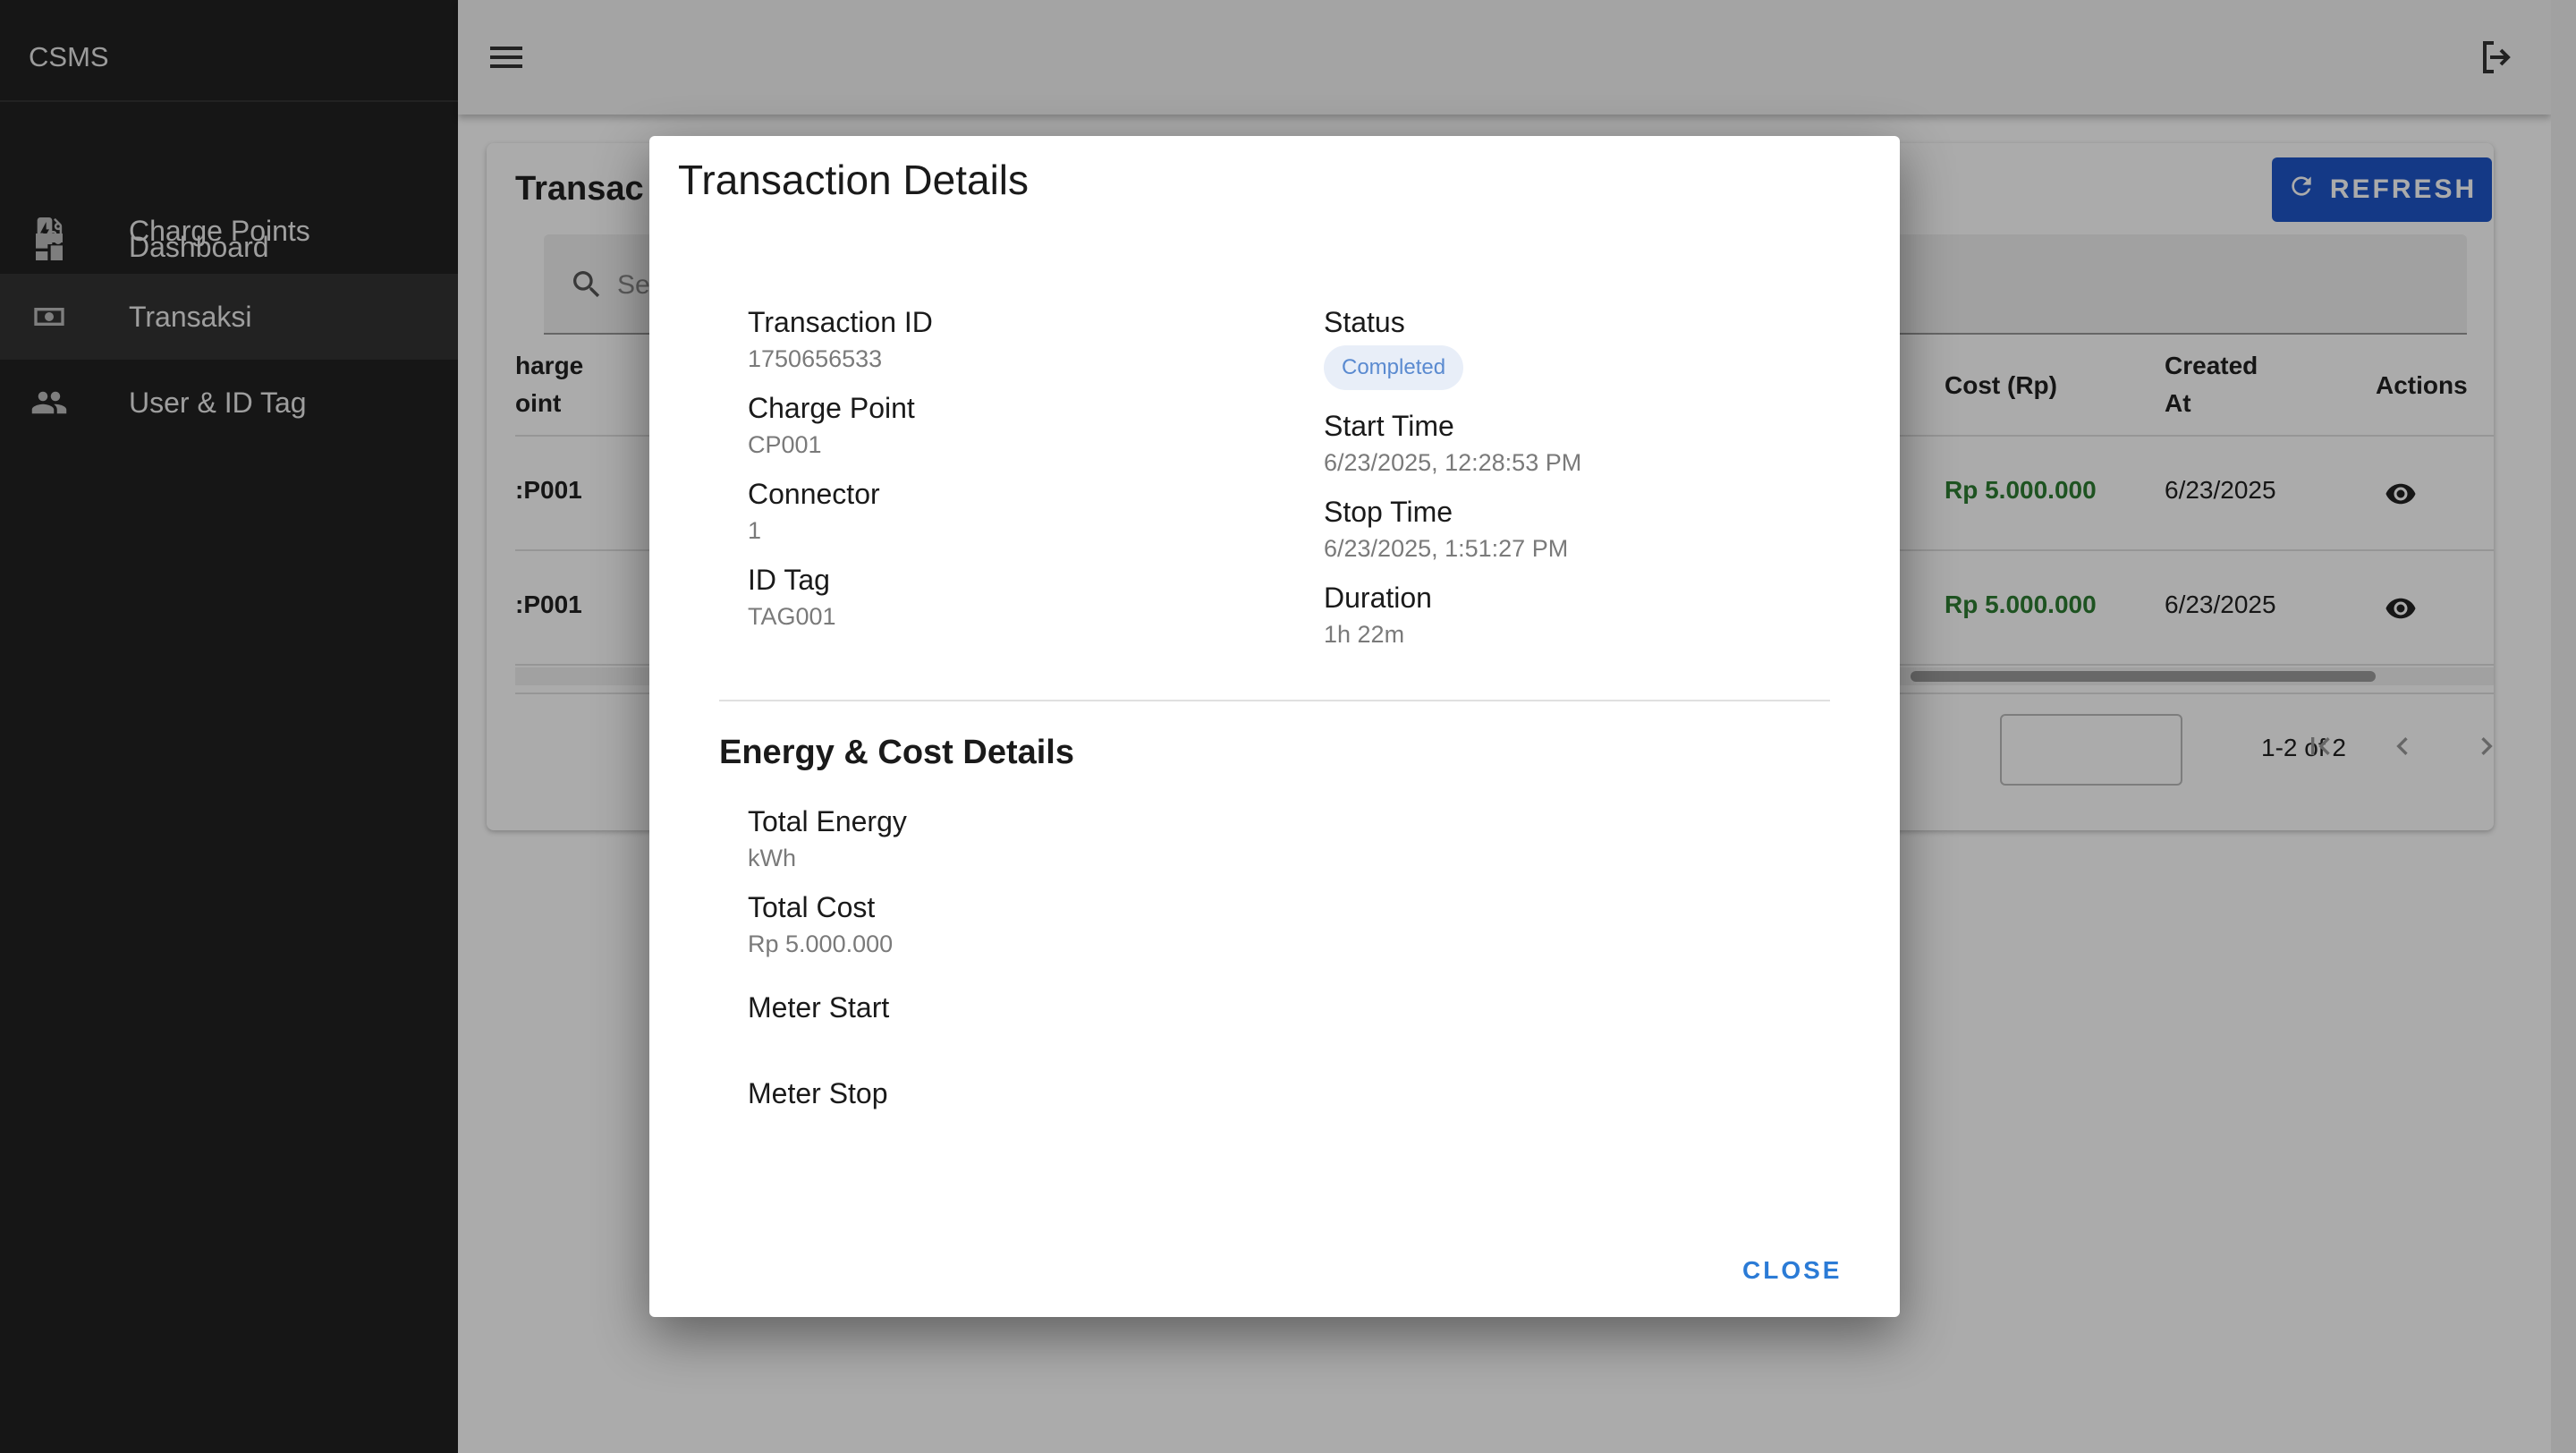  What do you see at coordinates (1389, 426) in the screenshot?
I see `start-time-label: Start Time` at bounding box center [1389, 426].